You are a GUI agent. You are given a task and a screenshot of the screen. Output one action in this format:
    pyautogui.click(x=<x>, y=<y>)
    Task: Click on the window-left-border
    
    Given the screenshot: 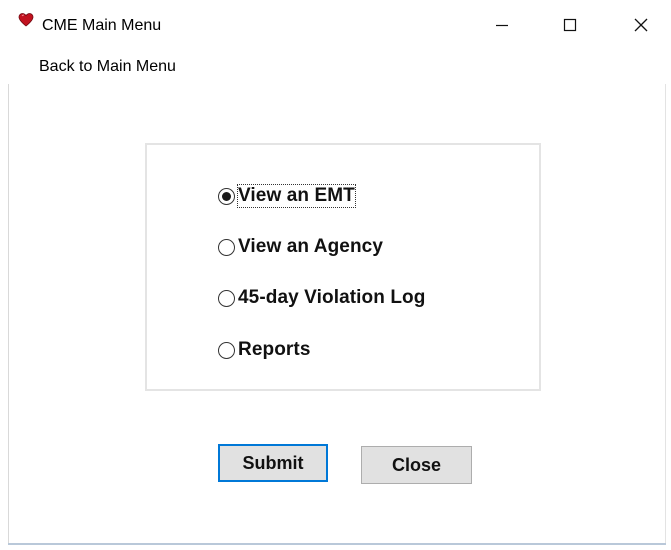 What is the action you would take?
    pyautogui.click(x=8, y=314)
    